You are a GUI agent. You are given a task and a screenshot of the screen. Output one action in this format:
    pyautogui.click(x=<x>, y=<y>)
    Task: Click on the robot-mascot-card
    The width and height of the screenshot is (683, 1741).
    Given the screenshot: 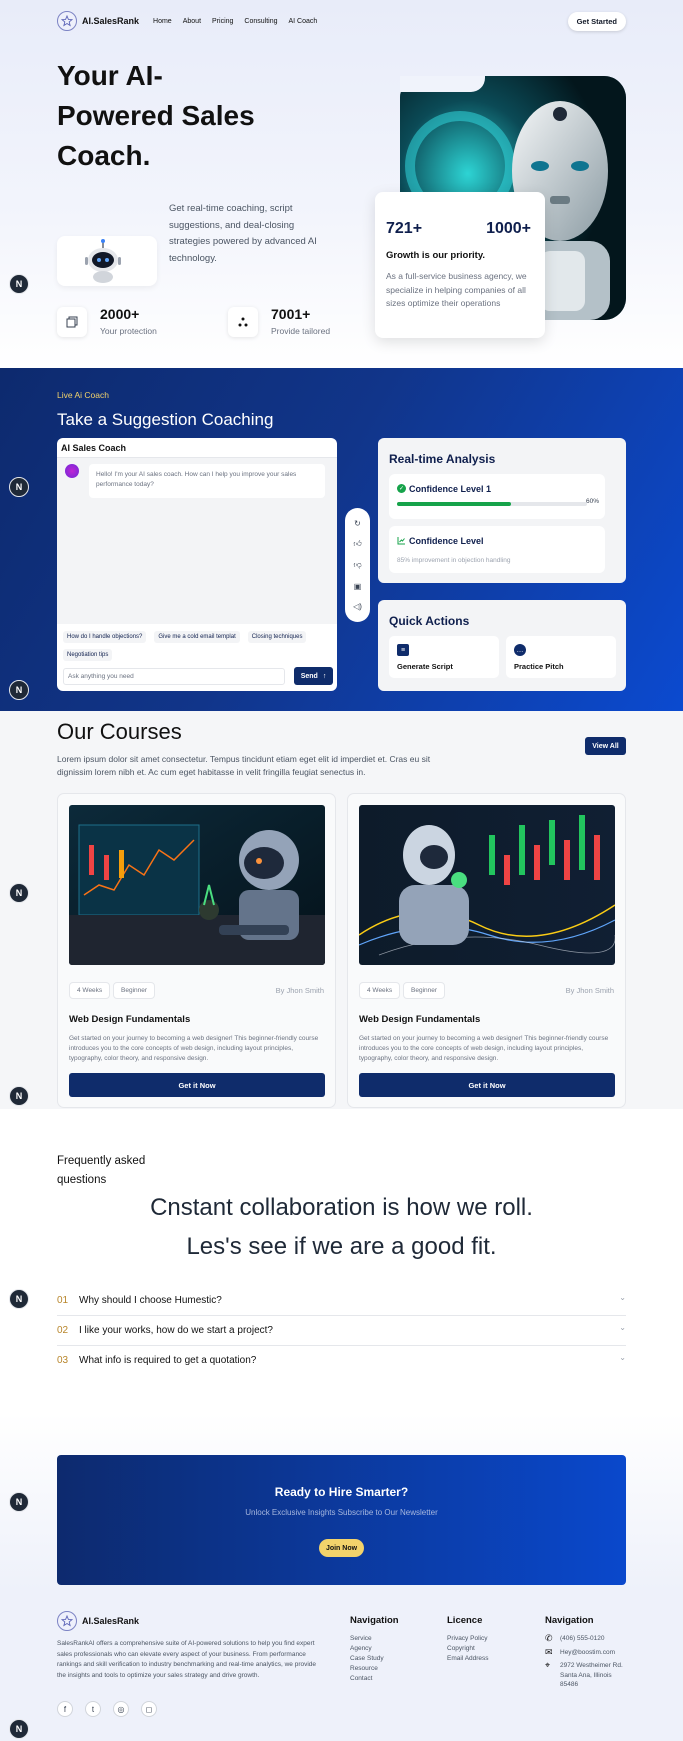 What is the action you would take?
    pyautogui.click(x=107, y=261)
    